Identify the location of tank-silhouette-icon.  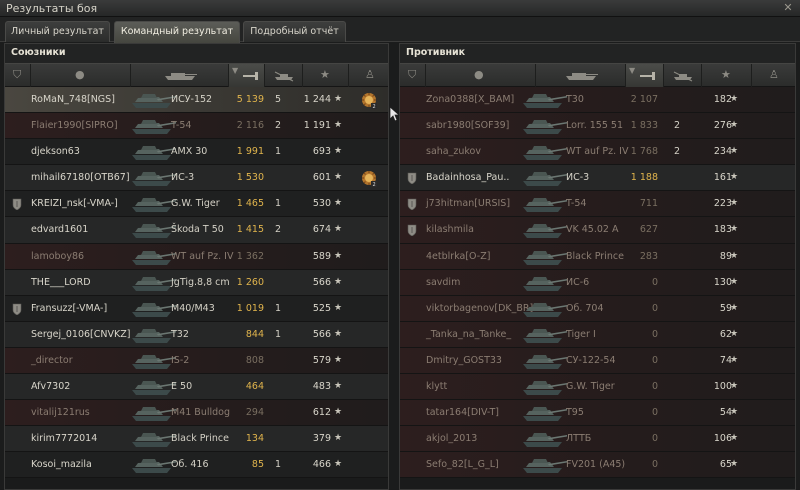
(544, 230).